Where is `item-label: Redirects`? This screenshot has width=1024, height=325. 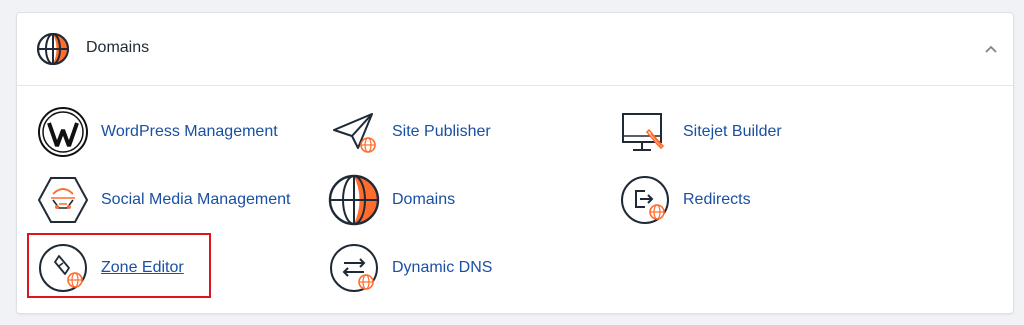
item-label: Redirects is located at coordinates (717, 199).